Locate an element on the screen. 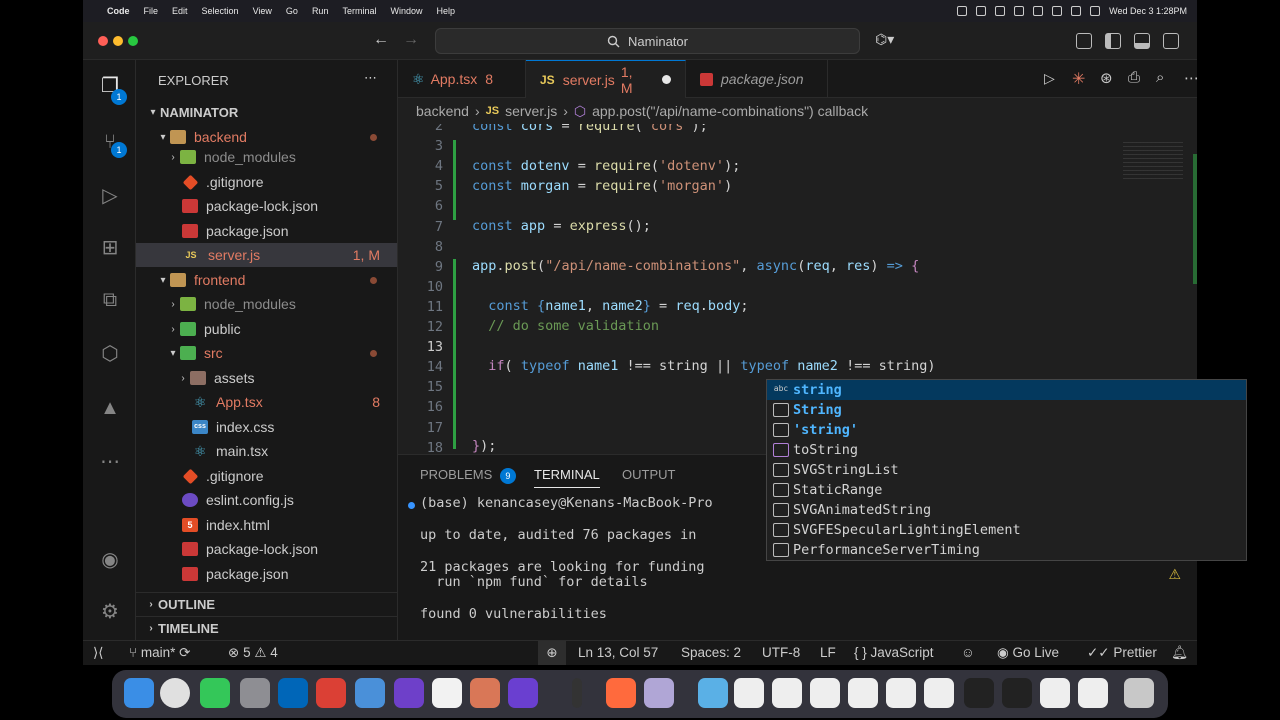 This screenshot has width=1280, height=720. tree-item-index-css: css index.css is located at coordinates (266, 427).